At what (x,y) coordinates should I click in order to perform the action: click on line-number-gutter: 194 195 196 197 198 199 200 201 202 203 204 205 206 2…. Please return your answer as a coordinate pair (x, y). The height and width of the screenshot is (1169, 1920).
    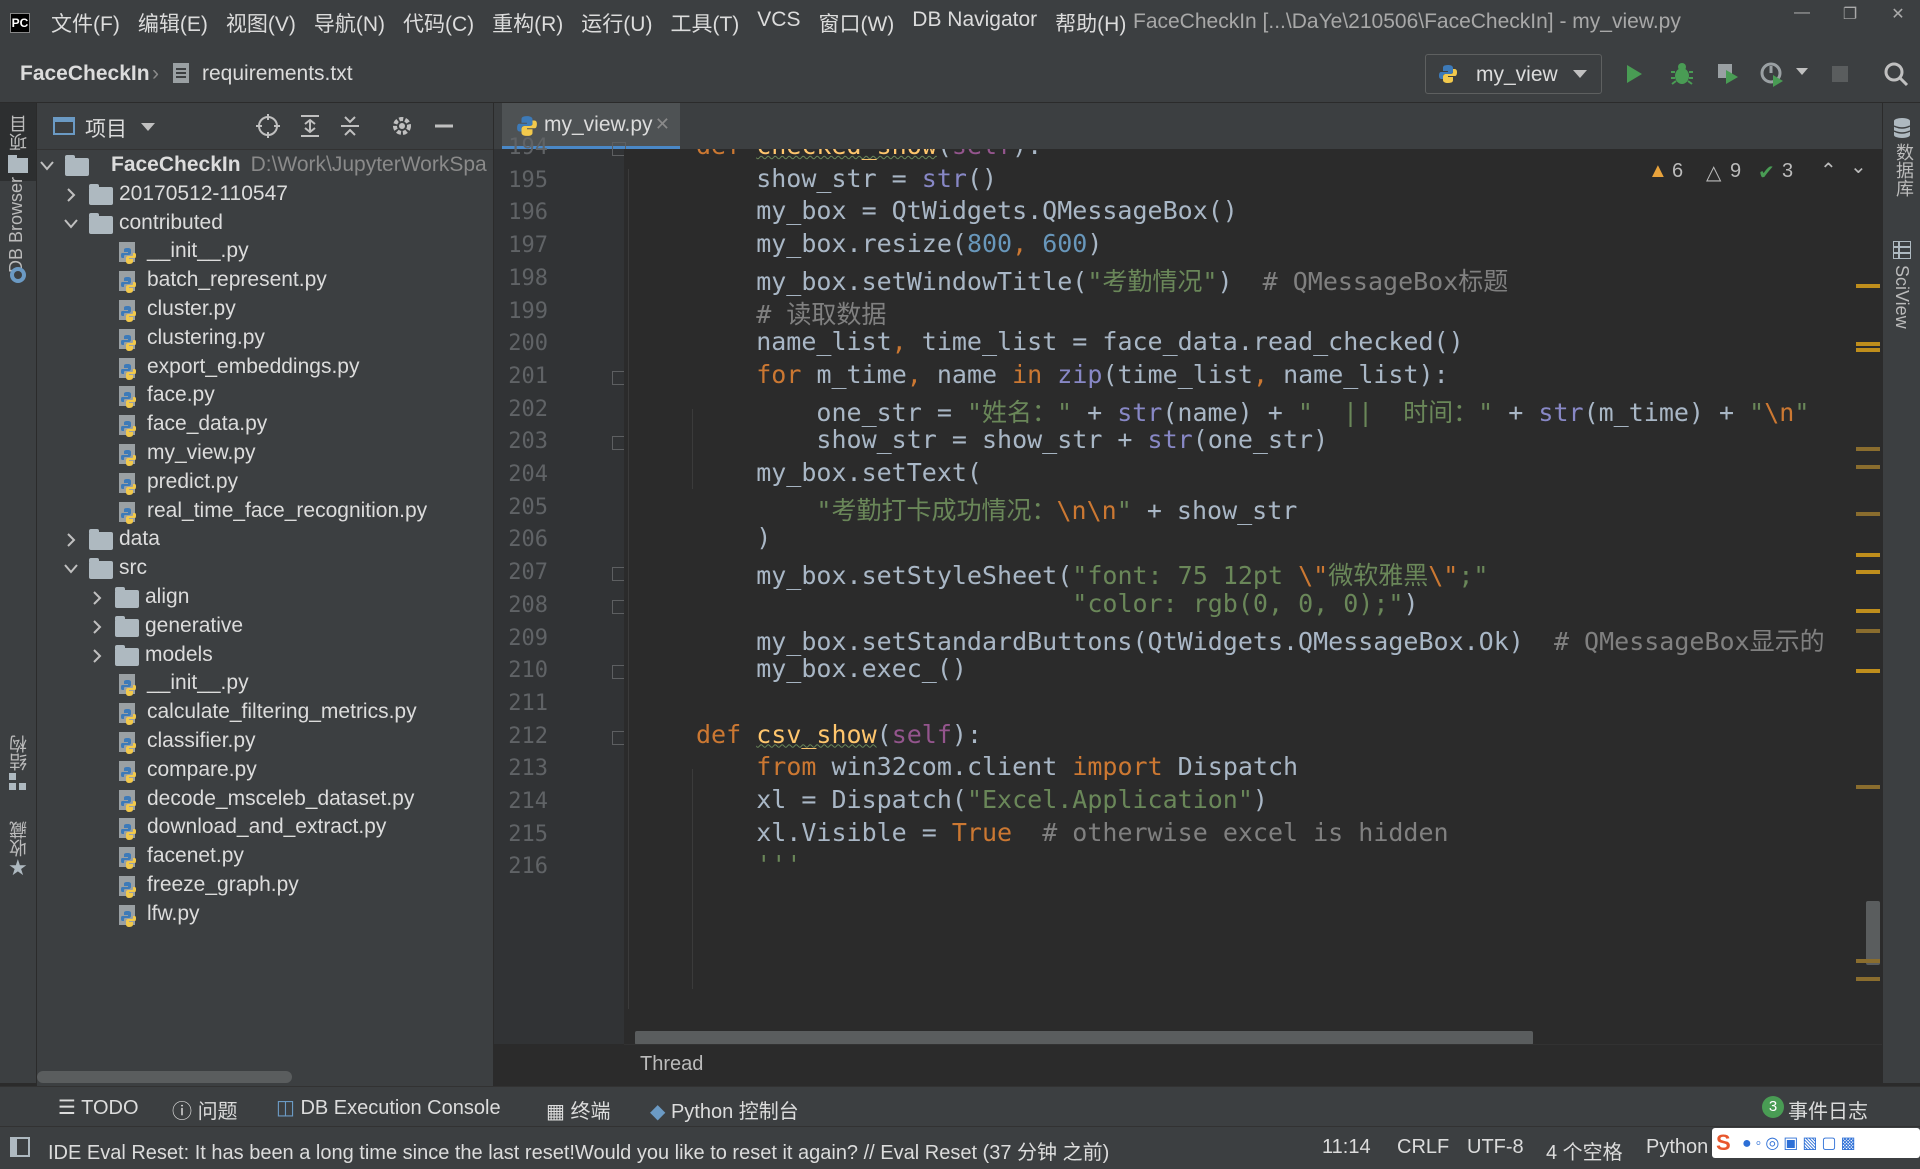
    Looking at the image, I should click on (560, 589).